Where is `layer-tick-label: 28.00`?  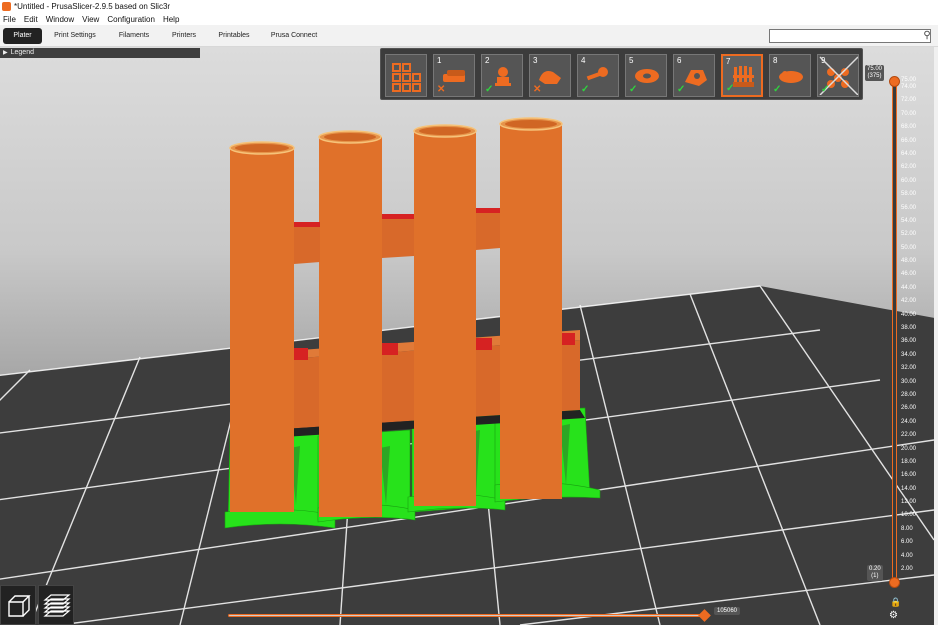 layer-tick-label: 28.00 is located at coordinates (909, 394).